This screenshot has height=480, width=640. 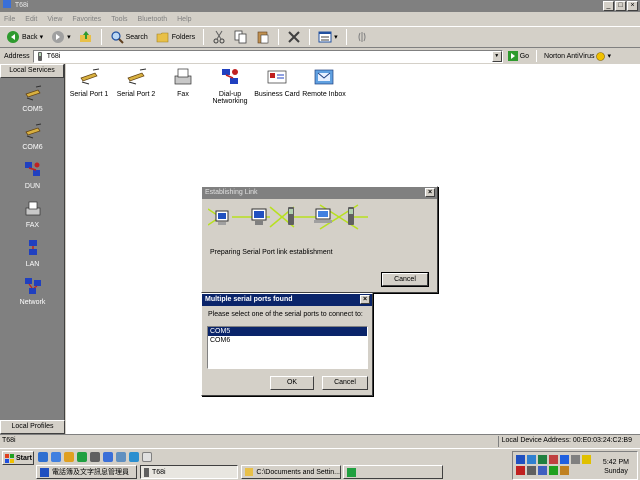 I want to click on service-dial-up-networking: Dial-up Networking, so click(x=230, y=86).